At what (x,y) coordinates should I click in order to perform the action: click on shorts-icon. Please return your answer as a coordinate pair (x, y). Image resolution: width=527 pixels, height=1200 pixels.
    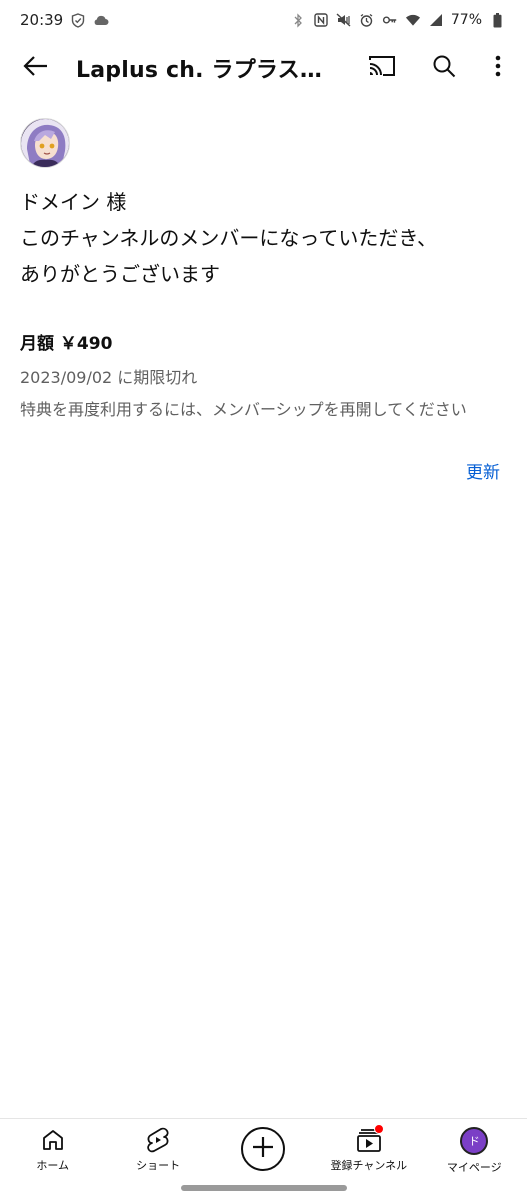
    Looking at the image, I should click on (158, 1140).